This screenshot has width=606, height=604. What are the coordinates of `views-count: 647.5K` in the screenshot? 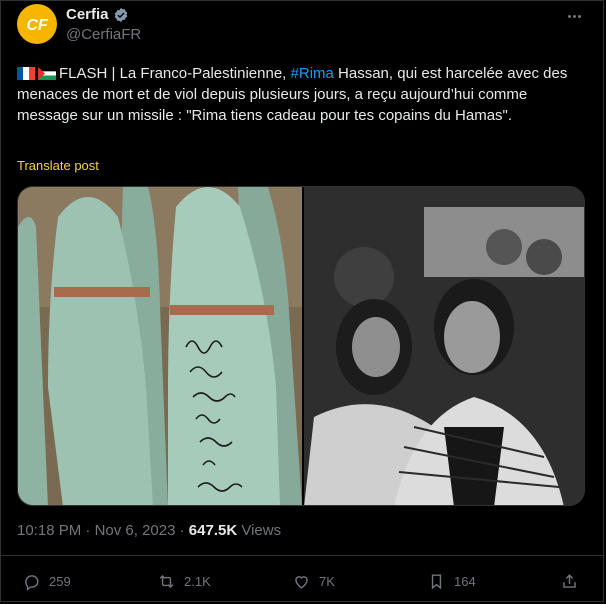 It's located at (213, 530).